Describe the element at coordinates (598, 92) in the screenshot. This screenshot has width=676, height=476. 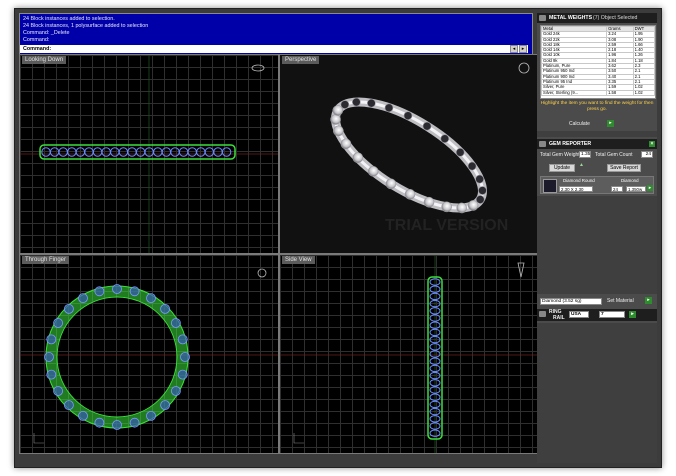
I see `table-row: Silver, Sterling (9... 1.58 1.02` at that location.